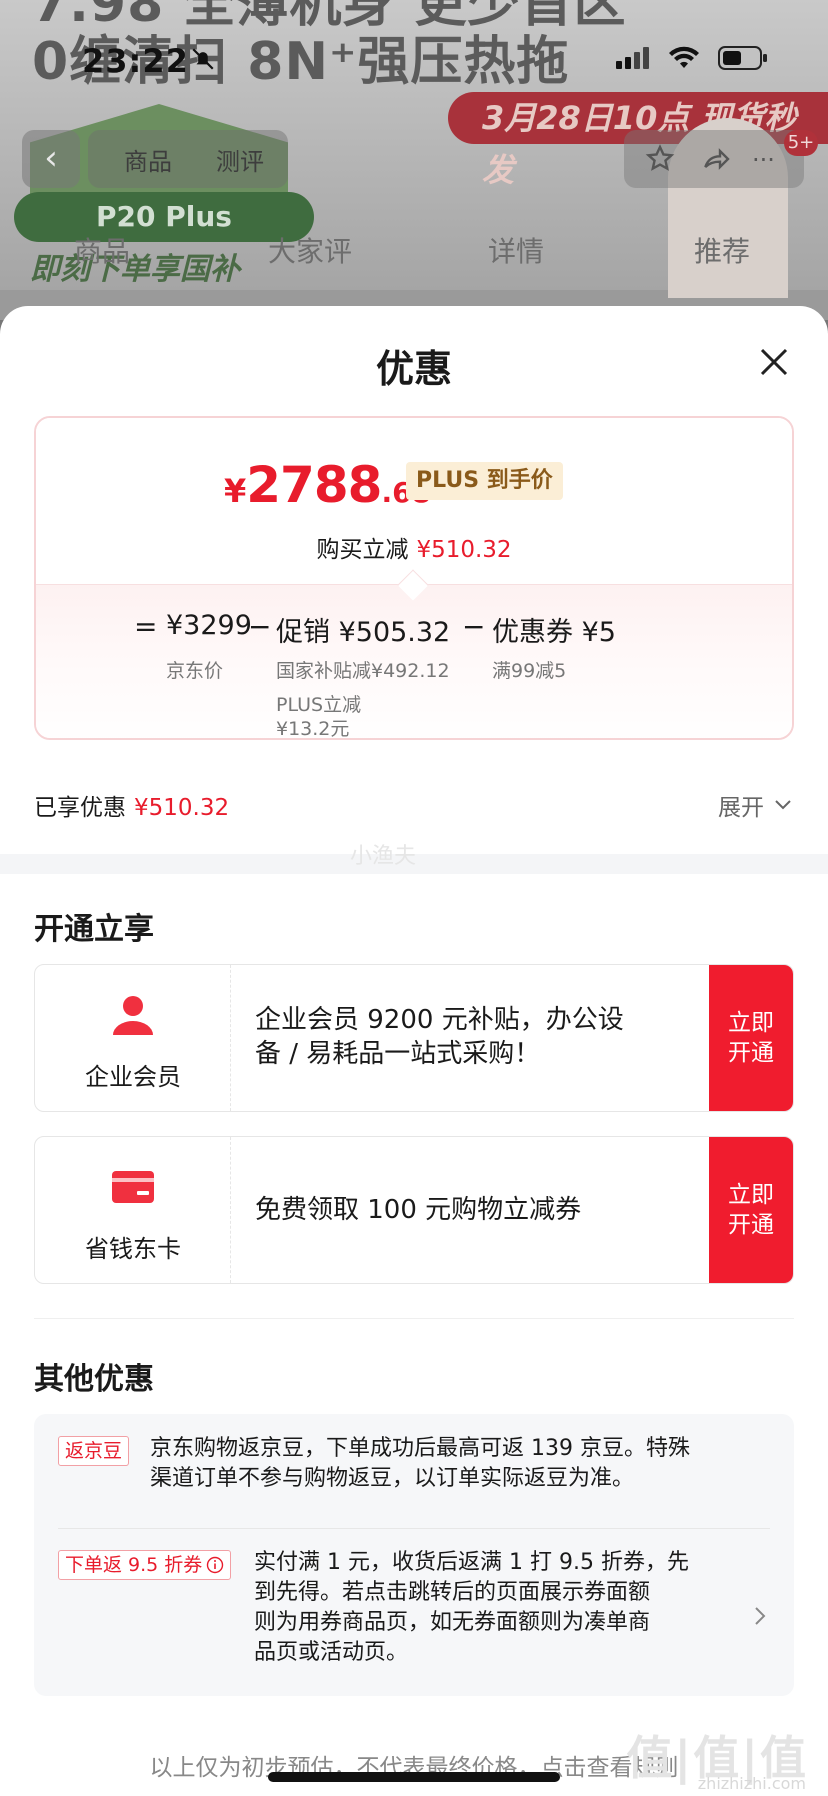 This screenshot has width=828, height=1796. I want to click on member-card-left: 企业会员, so click(133, 1038).